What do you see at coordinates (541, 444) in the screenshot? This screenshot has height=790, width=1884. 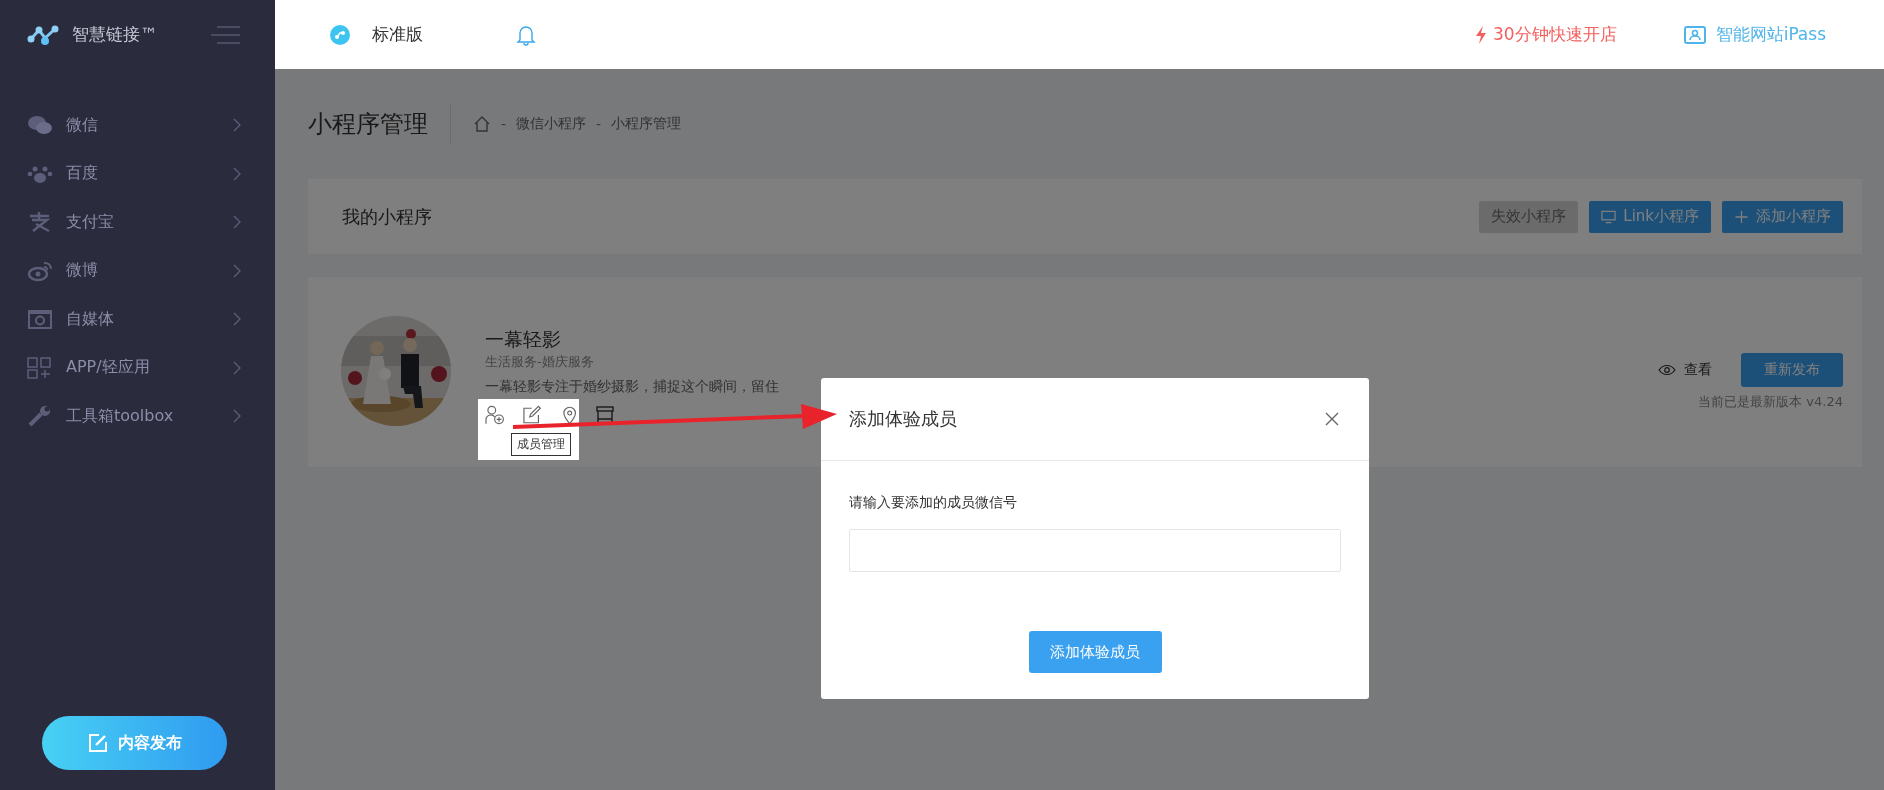 I see `tooltip: 成员管理` at bounding box center [541, 444].